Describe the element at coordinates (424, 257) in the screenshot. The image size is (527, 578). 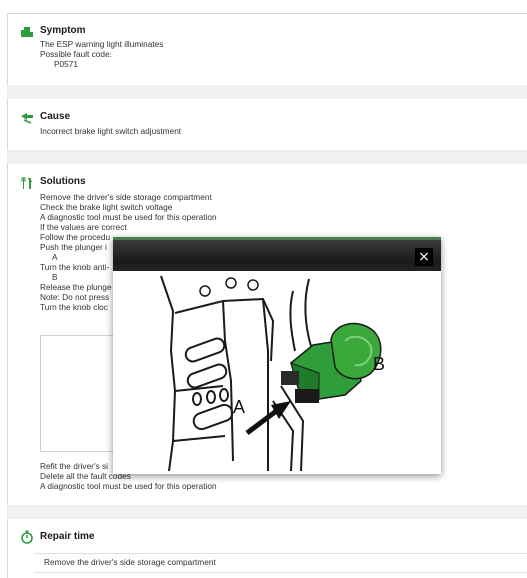
I see `close-button: ×` at that location.